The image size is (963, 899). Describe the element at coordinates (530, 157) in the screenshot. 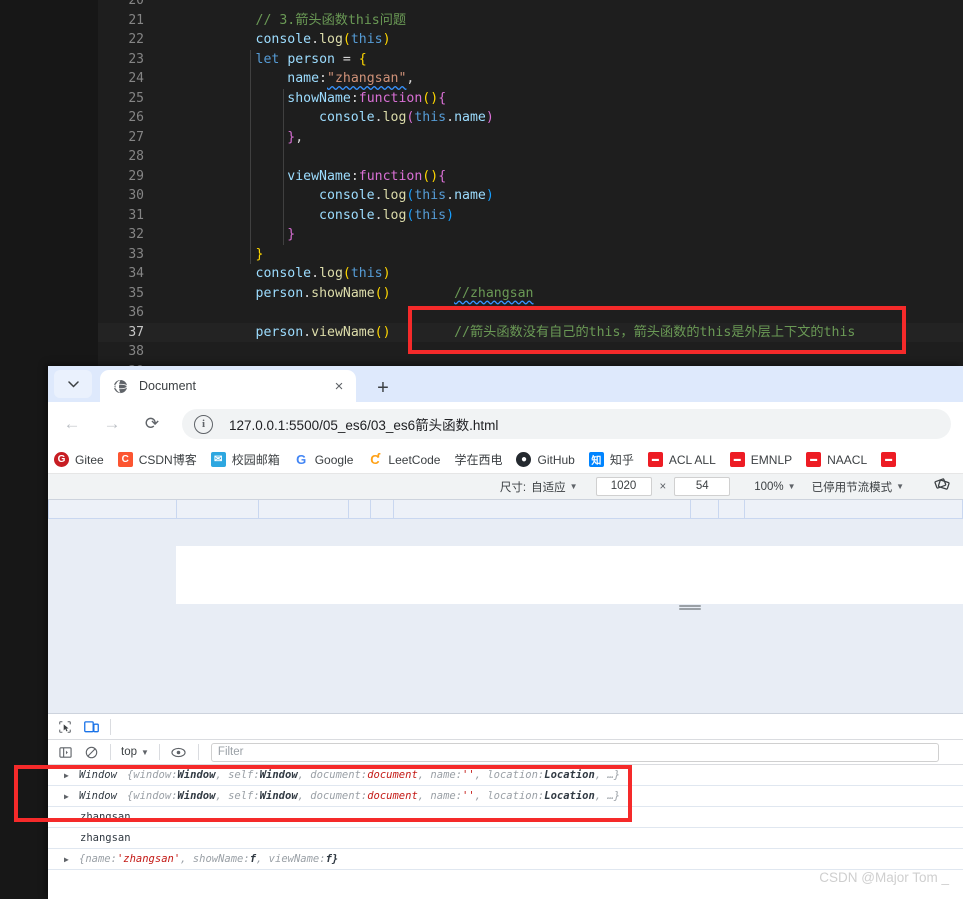

I see `code-line: 28` at that location.